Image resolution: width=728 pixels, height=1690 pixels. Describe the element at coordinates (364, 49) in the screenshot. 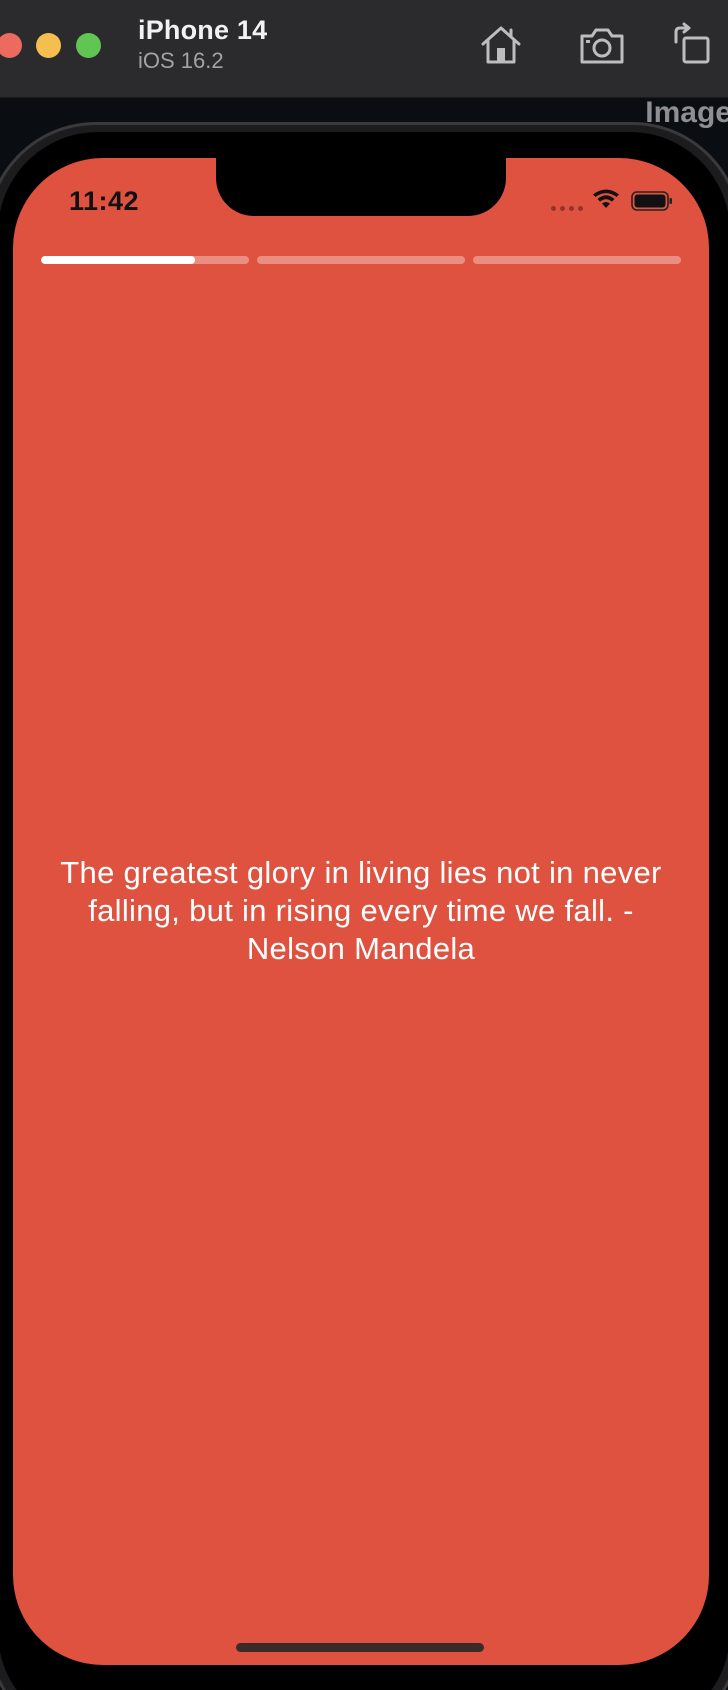

I see `simulator-title-bar: iPhone 14 iOS 16.2` at that location.